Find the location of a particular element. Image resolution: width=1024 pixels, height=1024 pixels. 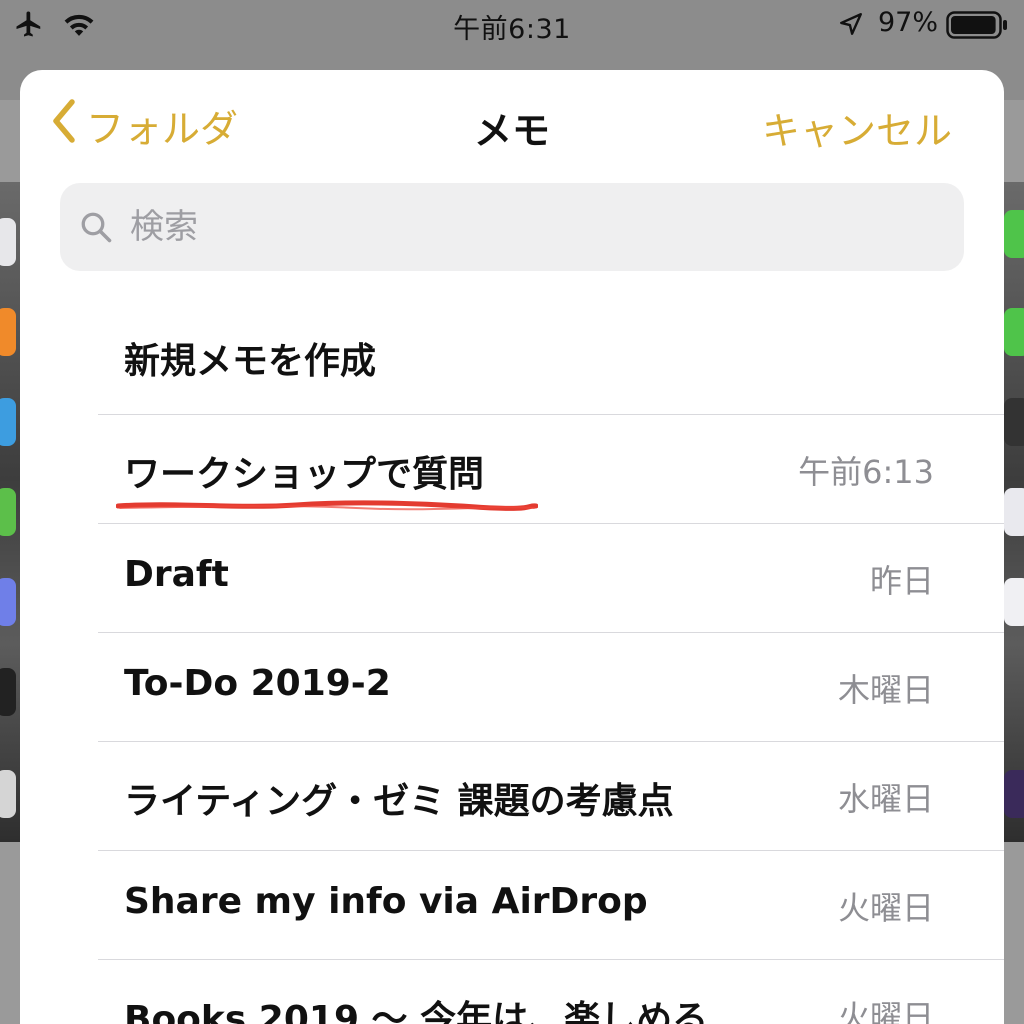

red-annotation-underline is located at coordinates (327, 505).